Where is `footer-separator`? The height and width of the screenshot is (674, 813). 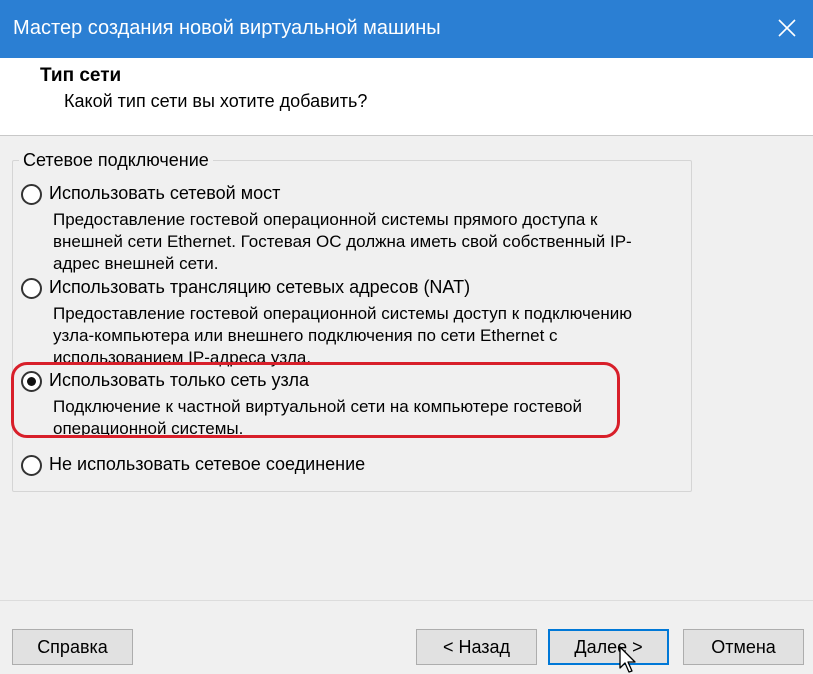
footer-separator is located at coordinates (406, 600).